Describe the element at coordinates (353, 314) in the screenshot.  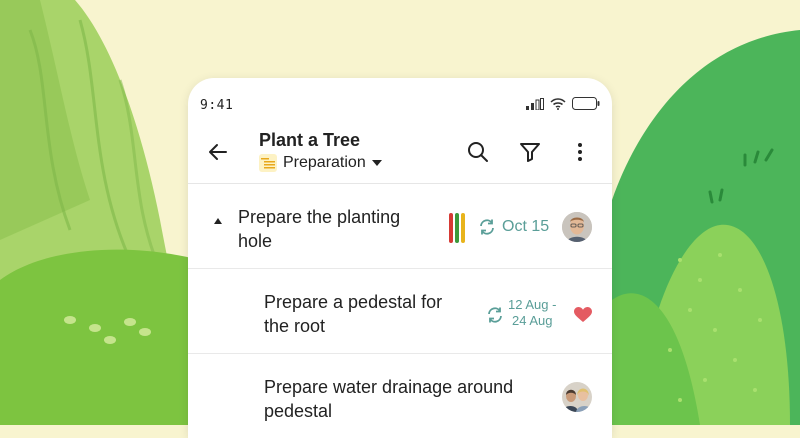
I see `task-title: Prepare a pedestal for the root` at that location.